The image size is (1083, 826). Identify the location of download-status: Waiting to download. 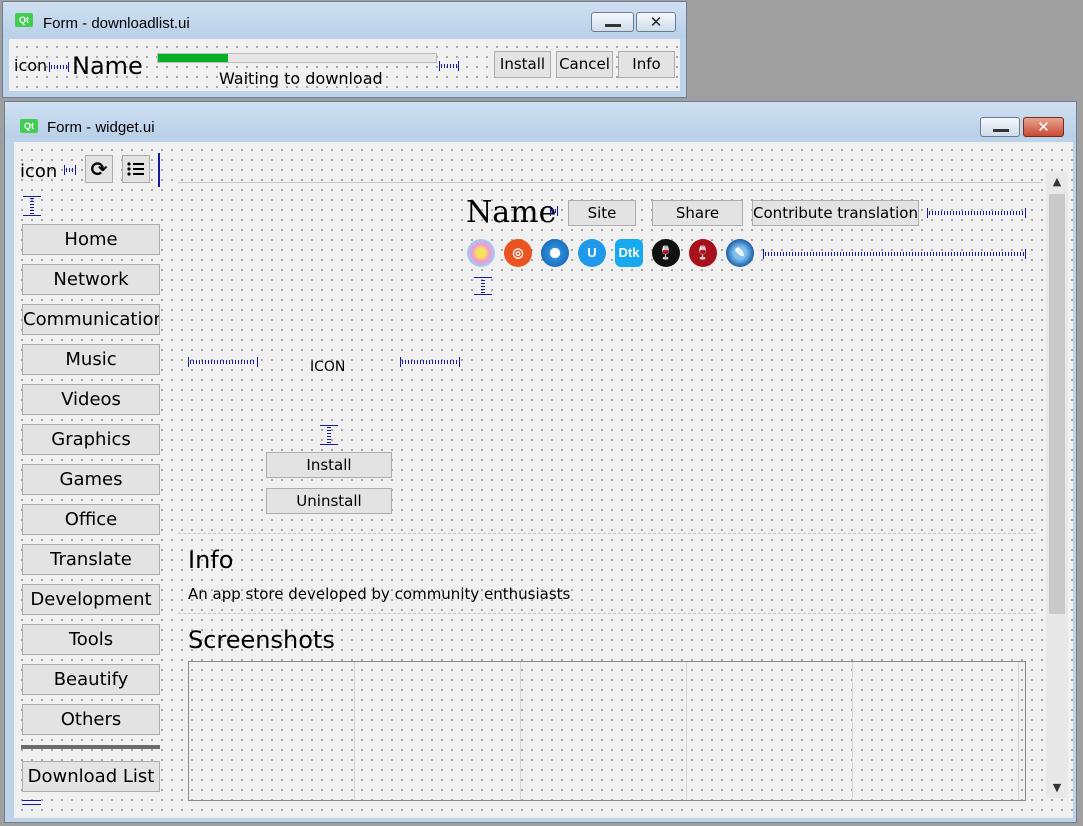
(301, 78).